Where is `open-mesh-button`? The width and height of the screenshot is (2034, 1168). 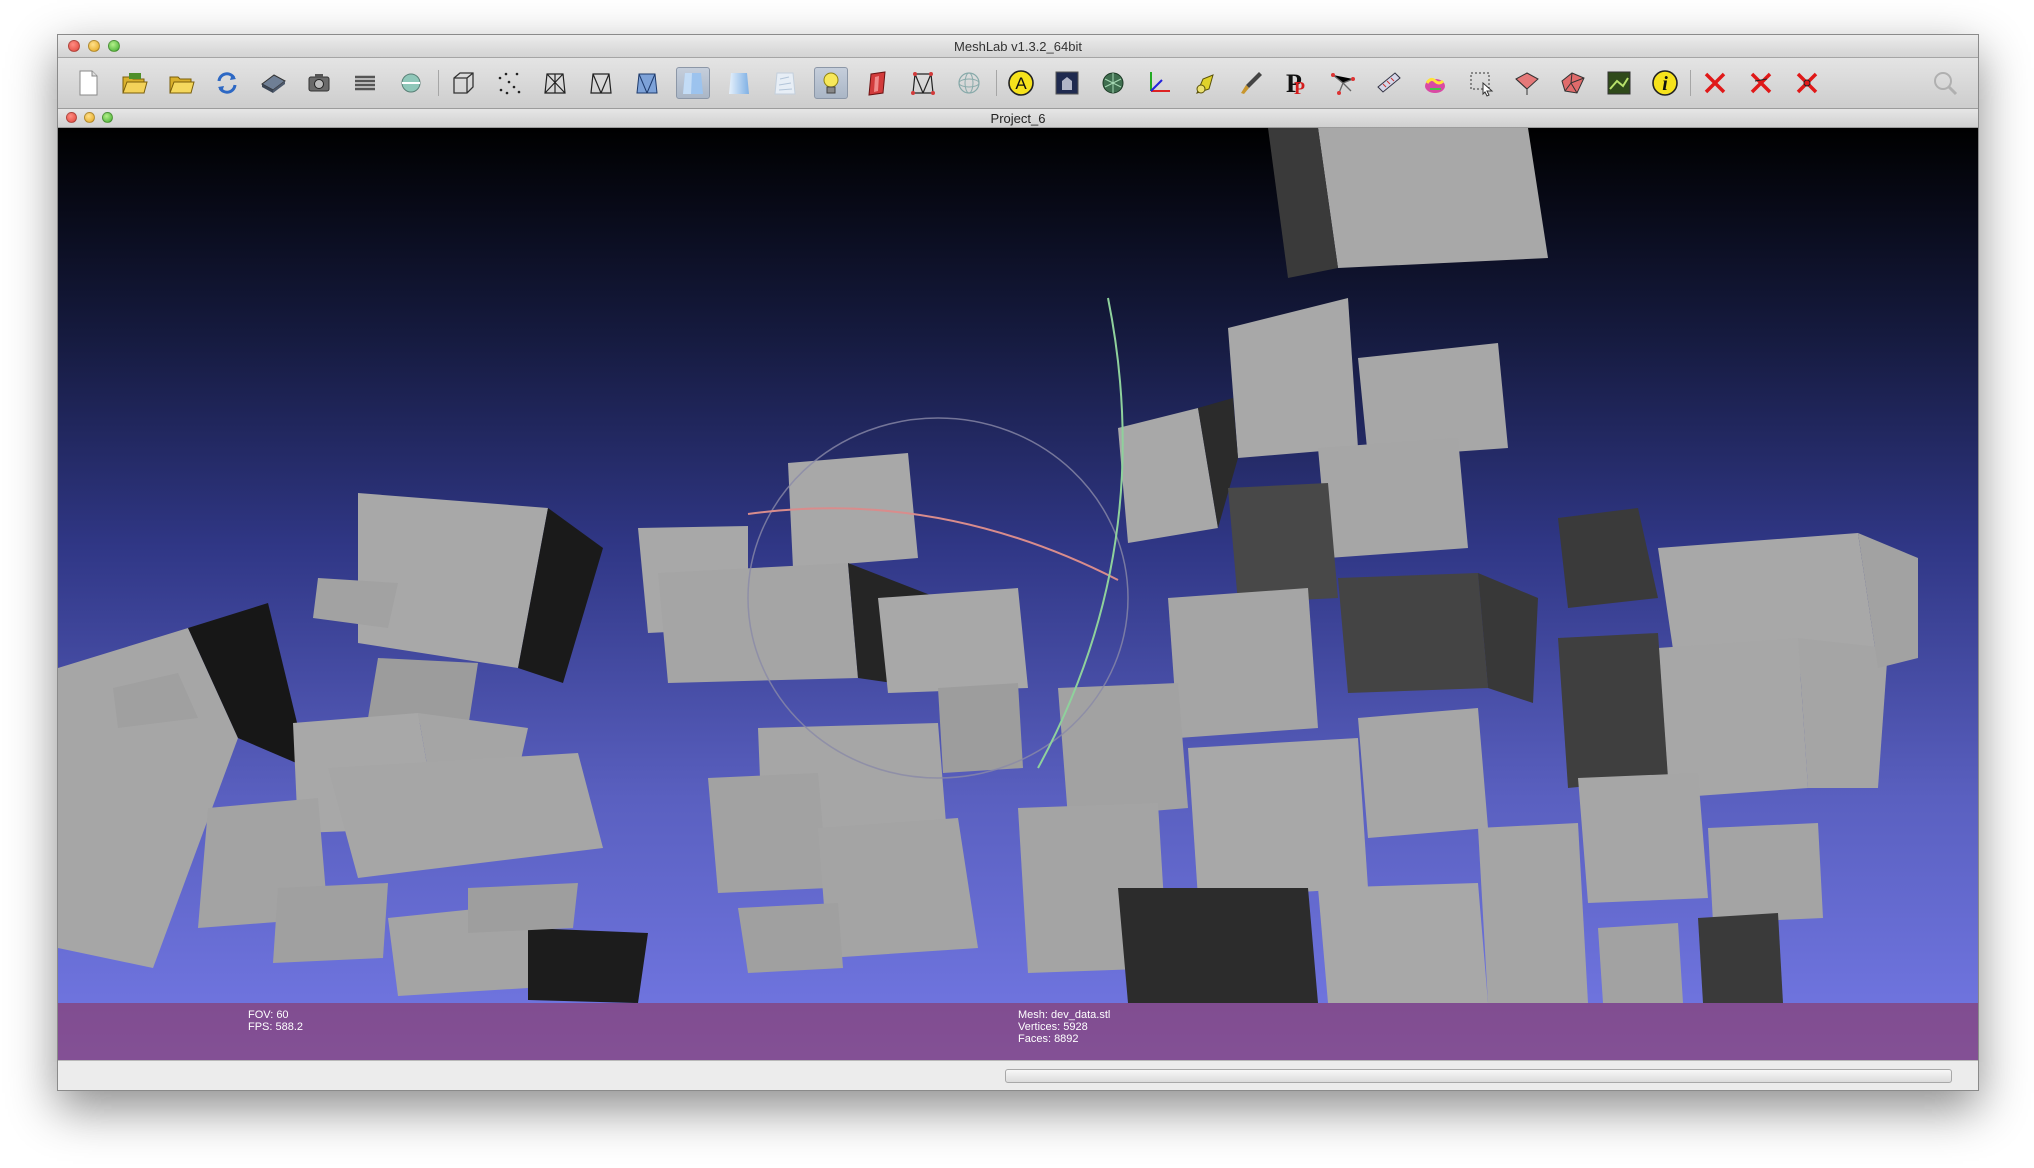
open-mesh-button is located at coordinates (181, 83).